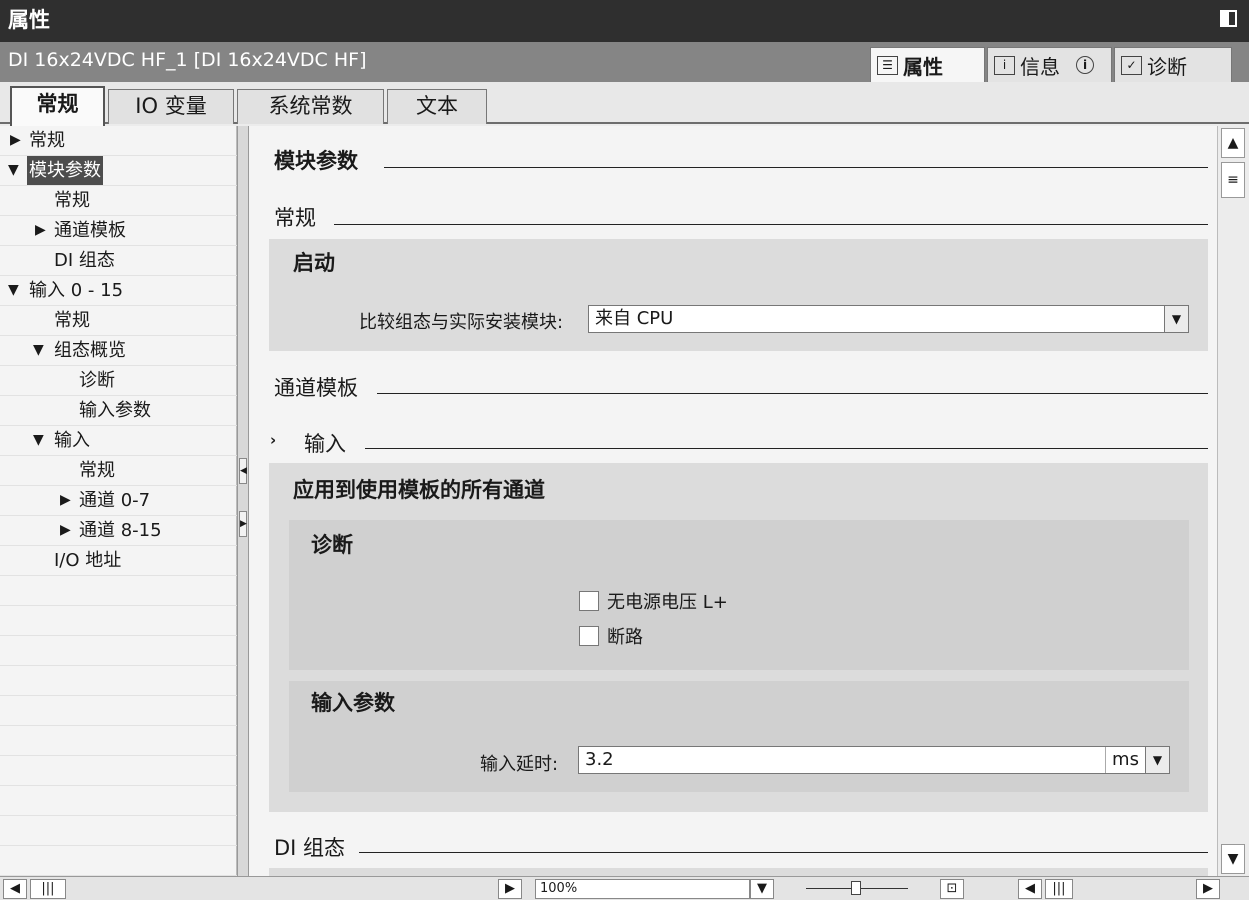  Describe the element at coordinates (1167, 66) in the screenshot. I see `tab-diagnostics-label: 诊断` at that location.